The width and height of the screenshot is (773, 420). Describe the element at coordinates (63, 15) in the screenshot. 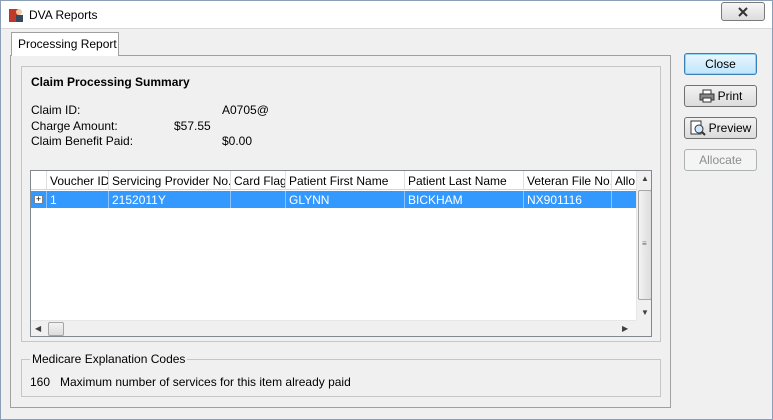

I see `window-title: DVA Reports` at that location.